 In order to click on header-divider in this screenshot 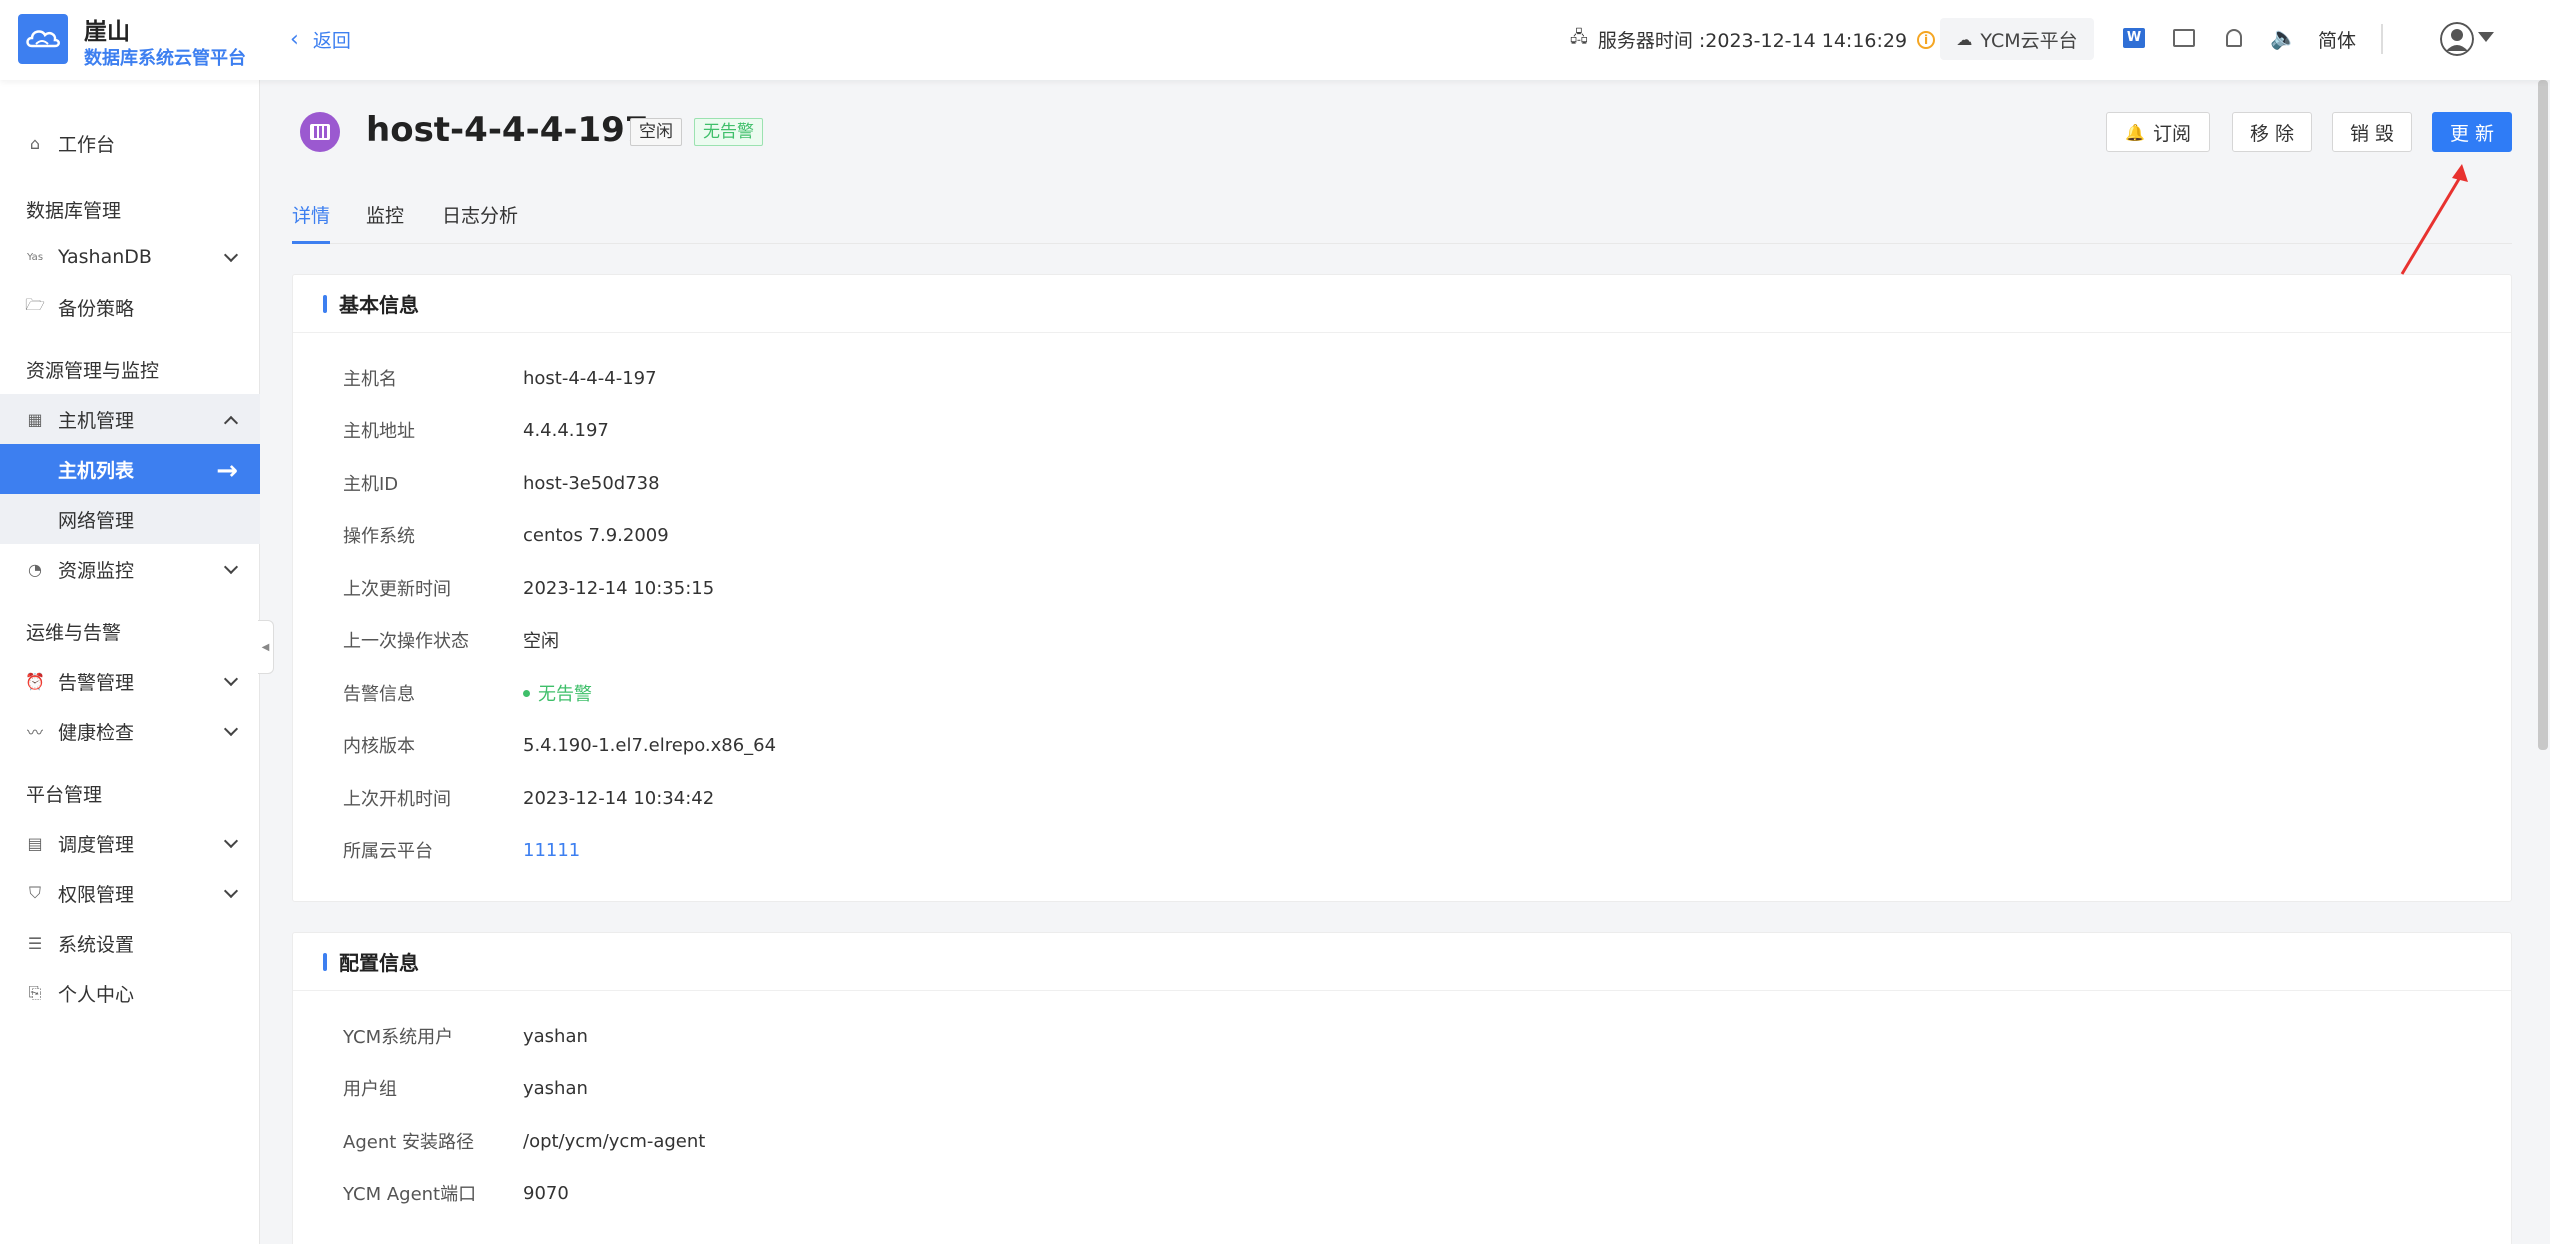, I will do `click(2382, 39)`.